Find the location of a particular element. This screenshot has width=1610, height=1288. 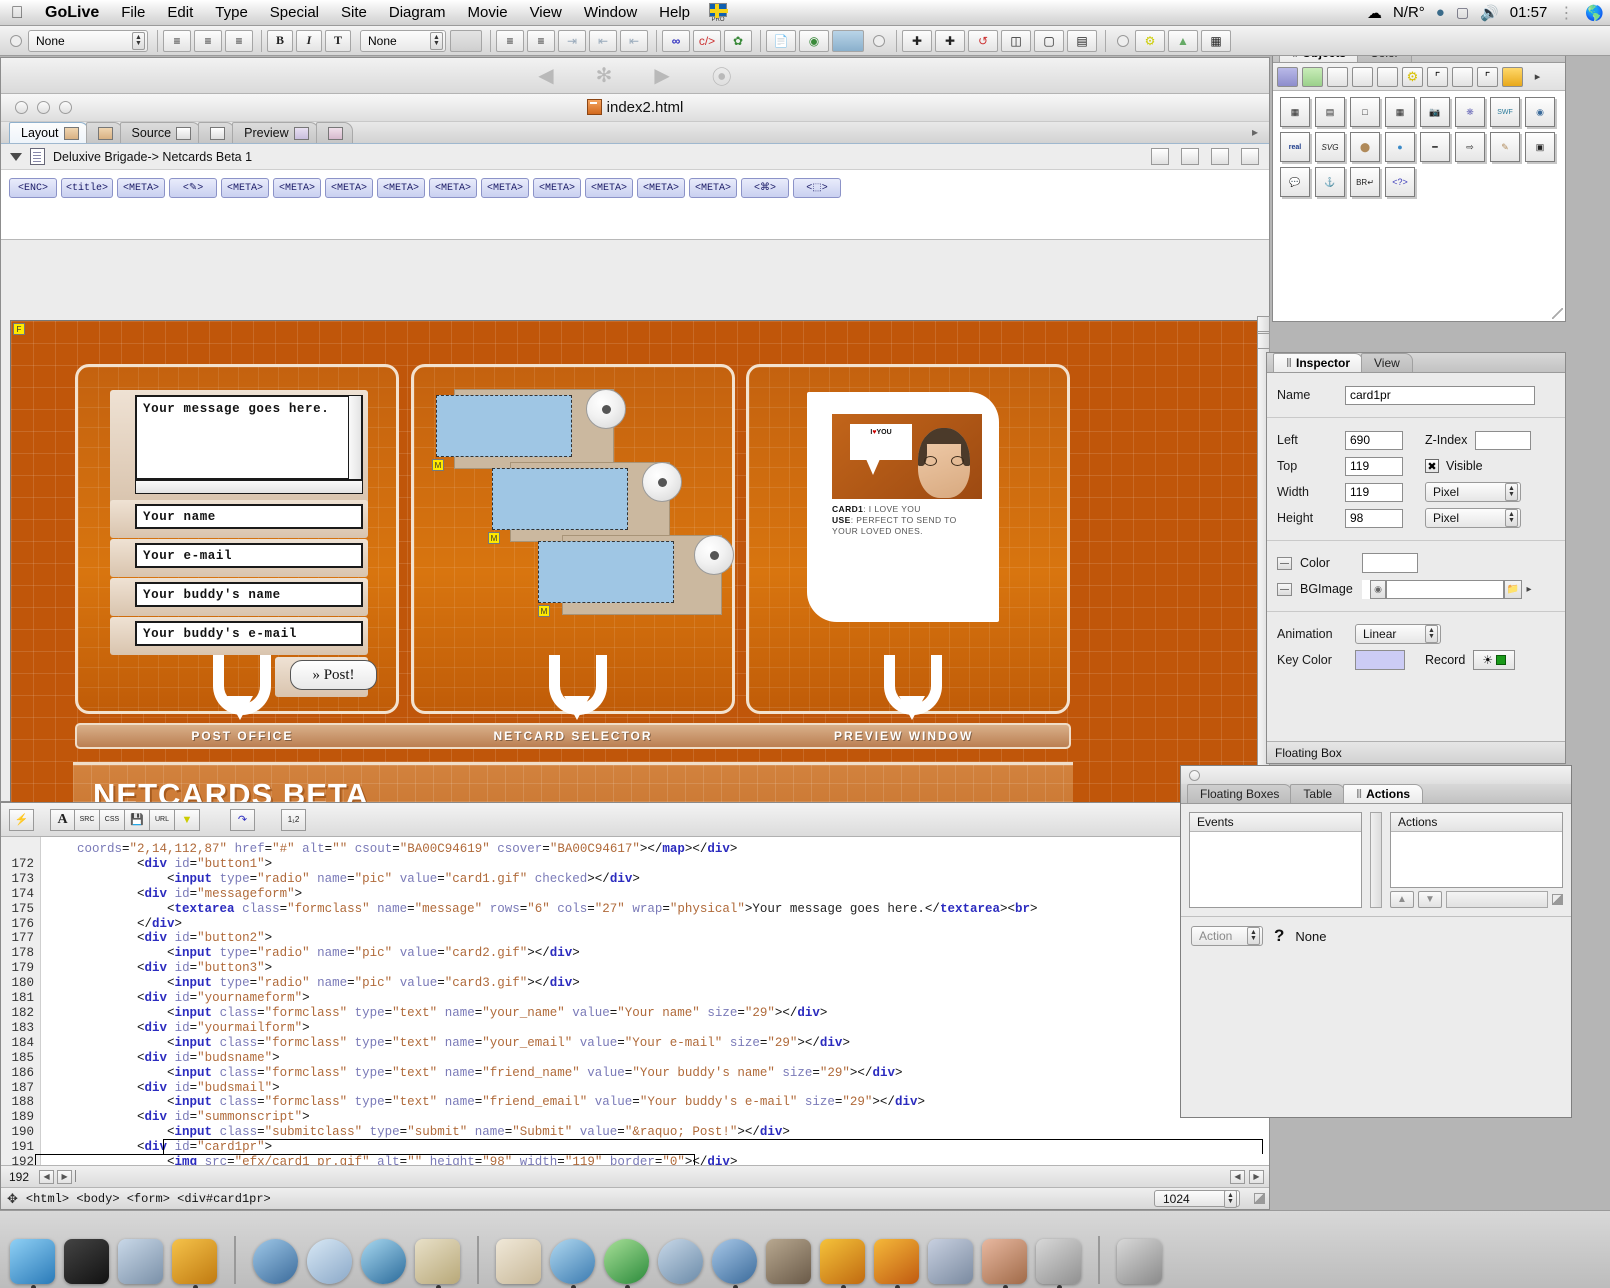

head-tag-meta-3: <META> is located at coordinates (297, 188).